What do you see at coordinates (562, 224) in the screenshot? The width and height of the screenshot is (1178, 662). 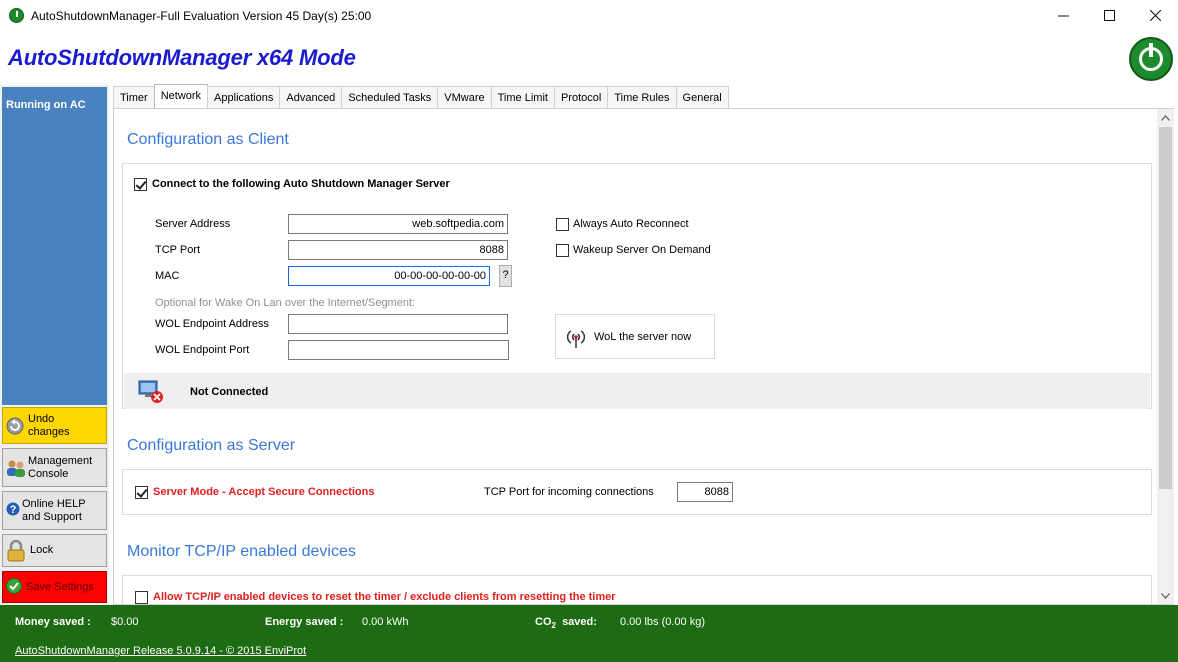 I see `always-reconnect-checkbox` at bounding box center [562, 224].